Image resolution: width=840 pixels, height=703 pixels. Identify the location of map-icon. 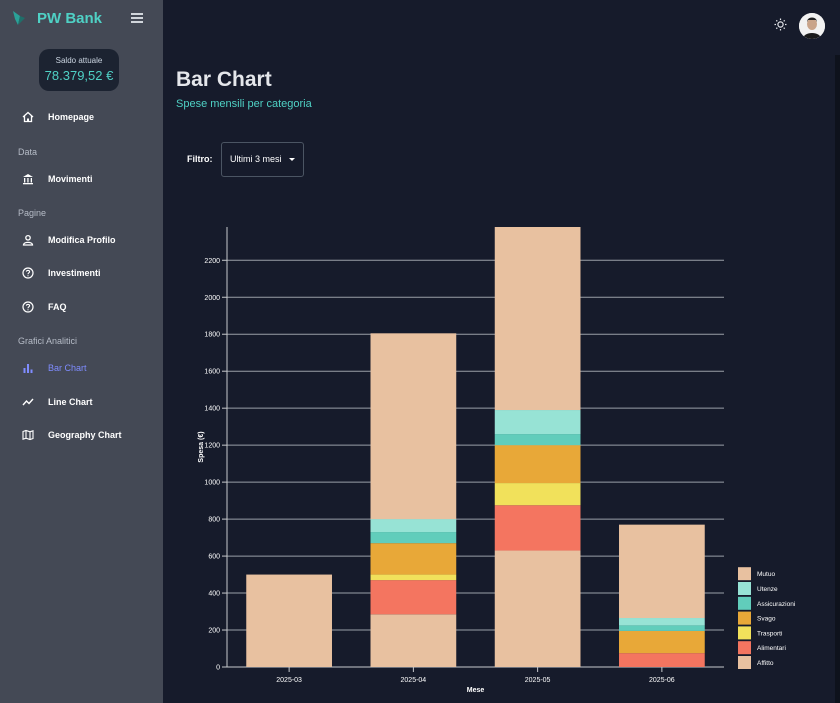
(28, 435).